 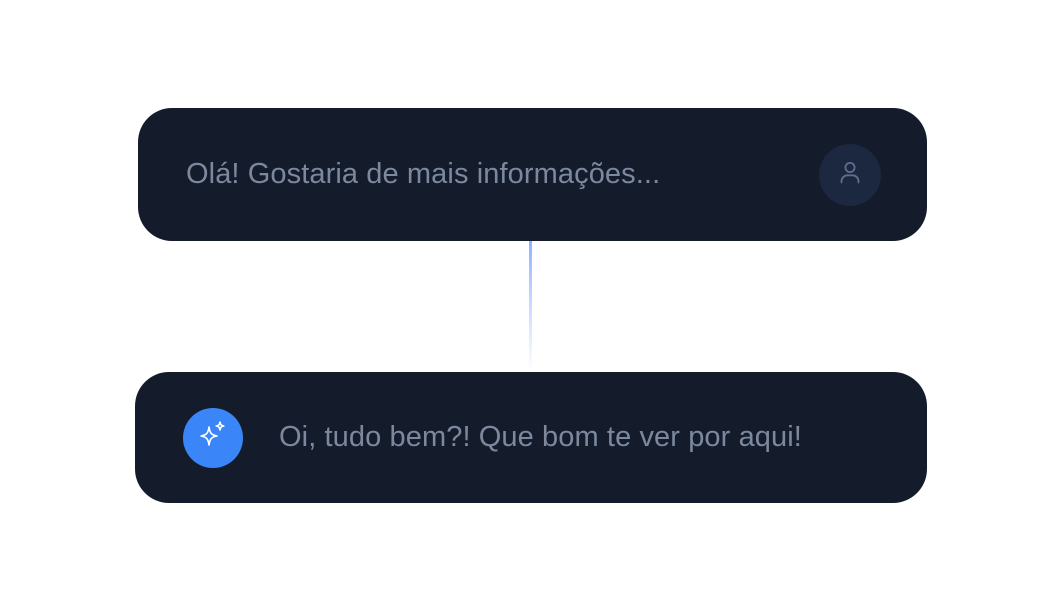 I want to click on user-avatar, so click(x=850, y=174).